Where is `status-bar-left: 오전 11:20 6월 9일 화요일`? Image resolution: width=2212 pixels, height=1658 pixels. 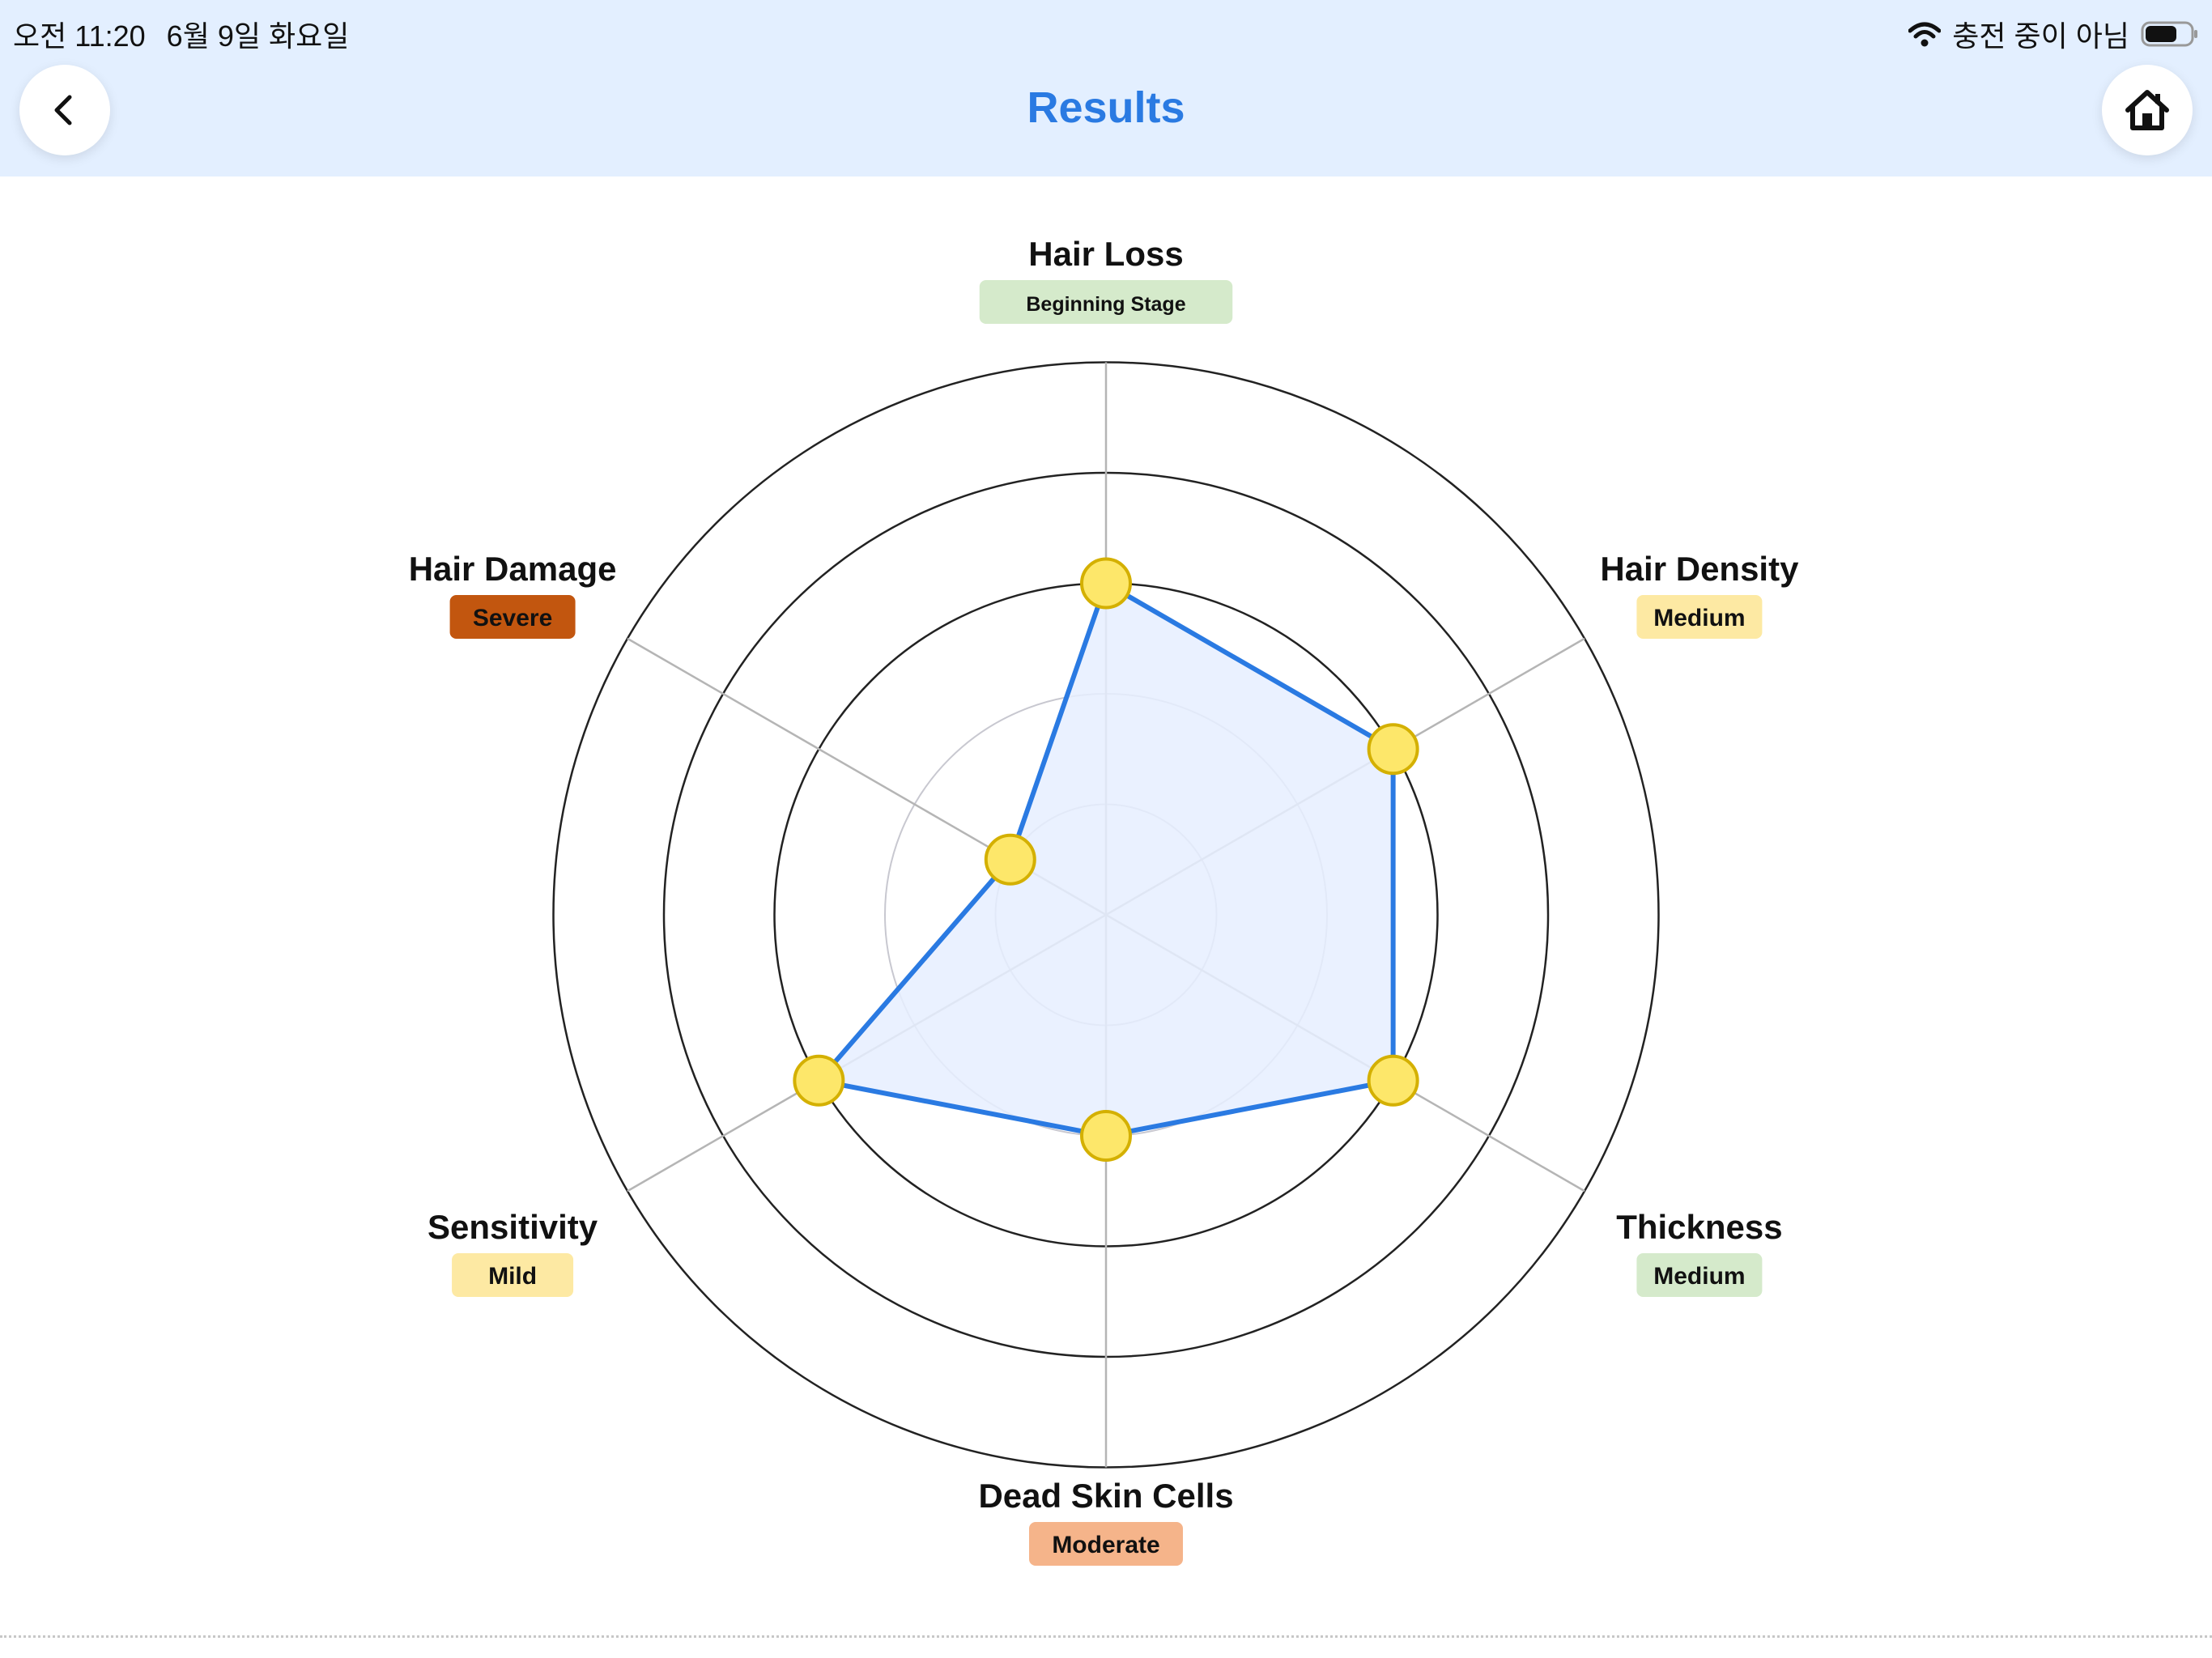
status-bar-left: 오전 11:20 6월 9일 화요일 is located at coordinates (181, 34).